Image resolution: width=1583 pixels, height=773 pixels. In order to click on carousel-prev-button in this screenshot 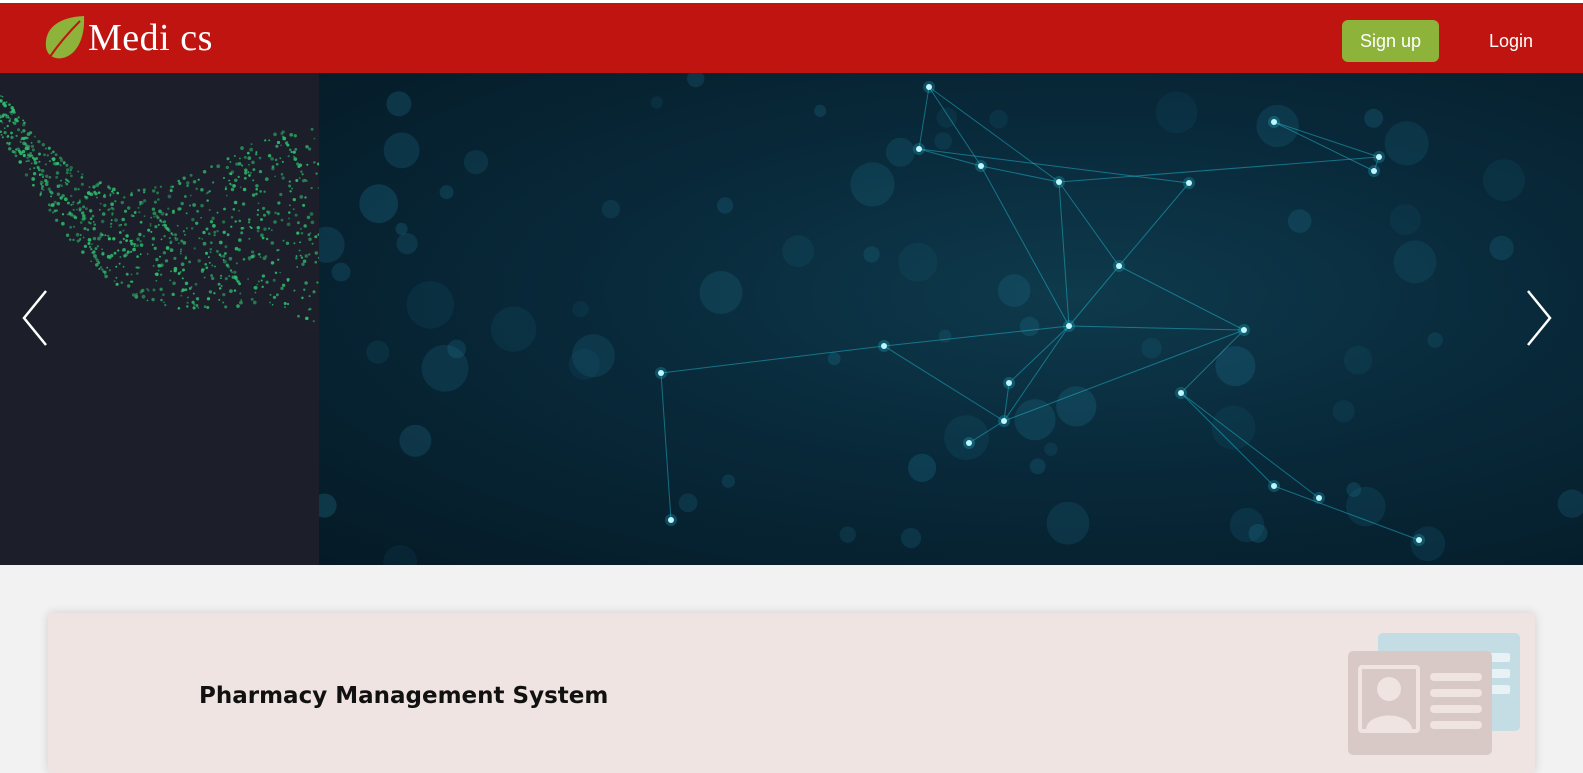, I will do `click(40, 320)`.